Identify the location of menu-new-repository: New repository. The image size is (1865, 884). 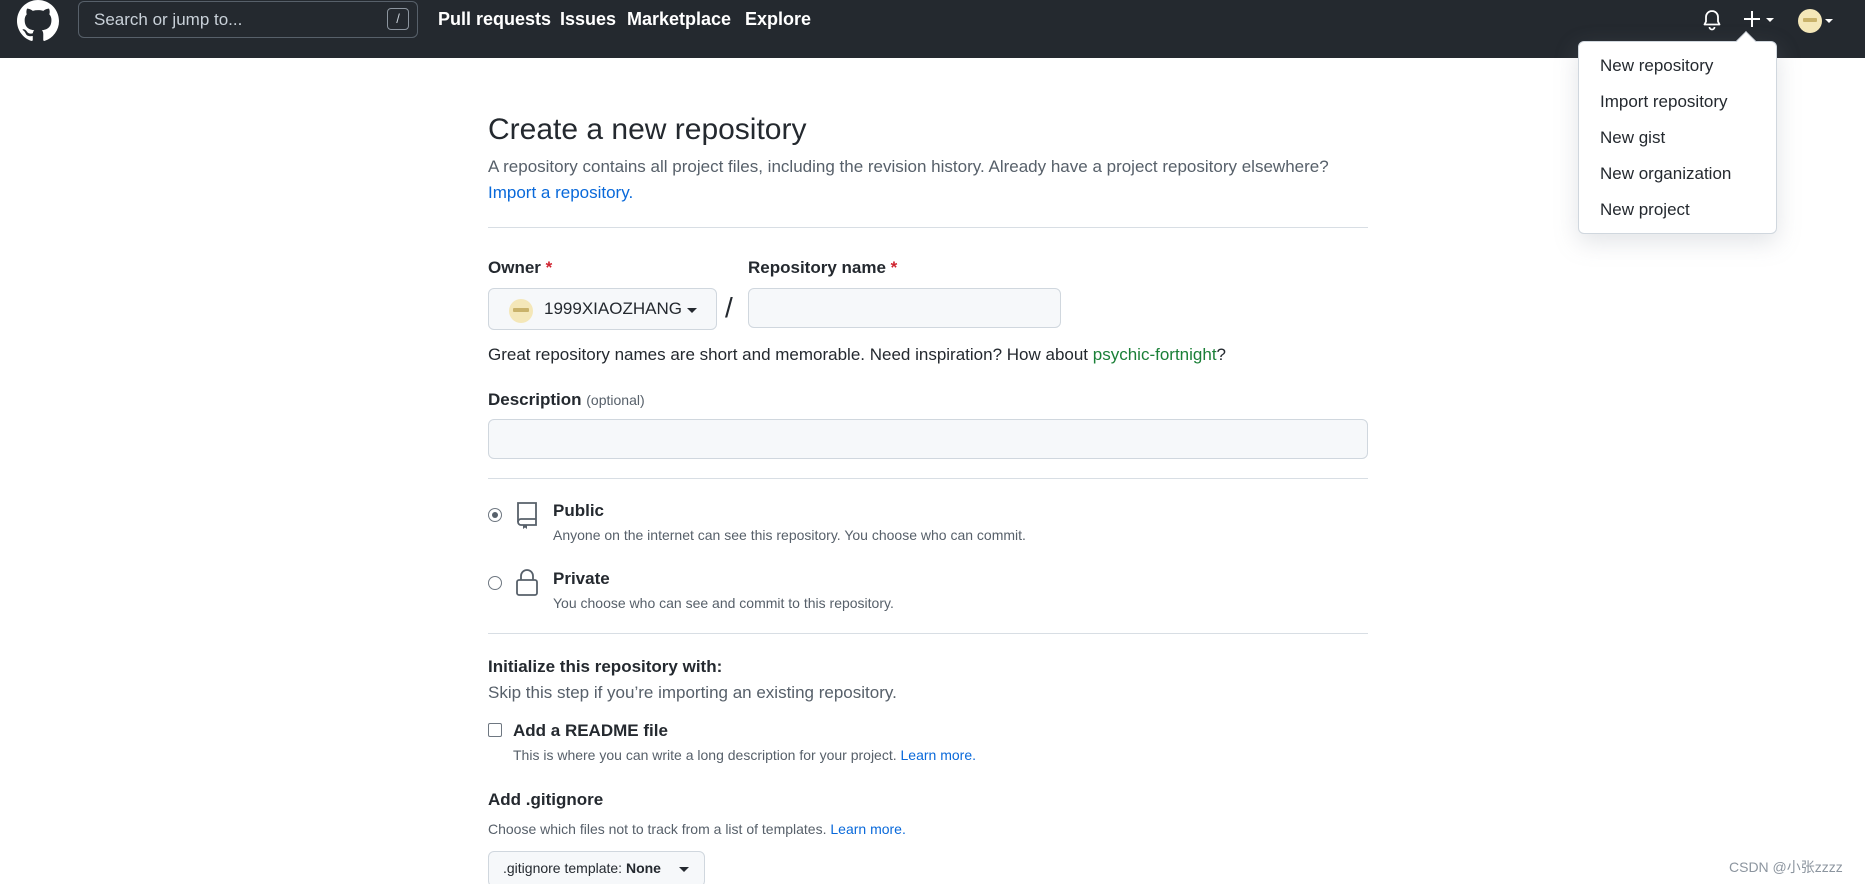
(1656, 66).